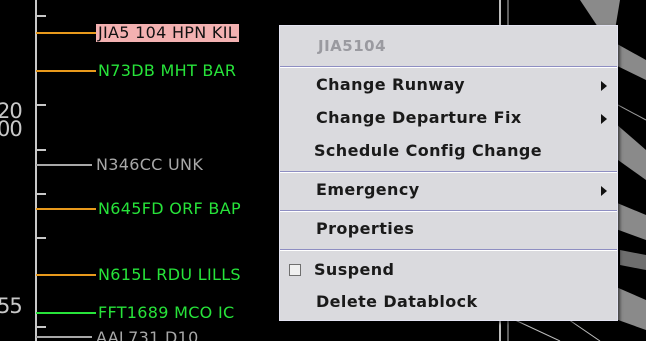 Image resolution: width=646 pixels, height=341 pixels. I want to click on menu-item-label: Change Runway, so click(391, 84).